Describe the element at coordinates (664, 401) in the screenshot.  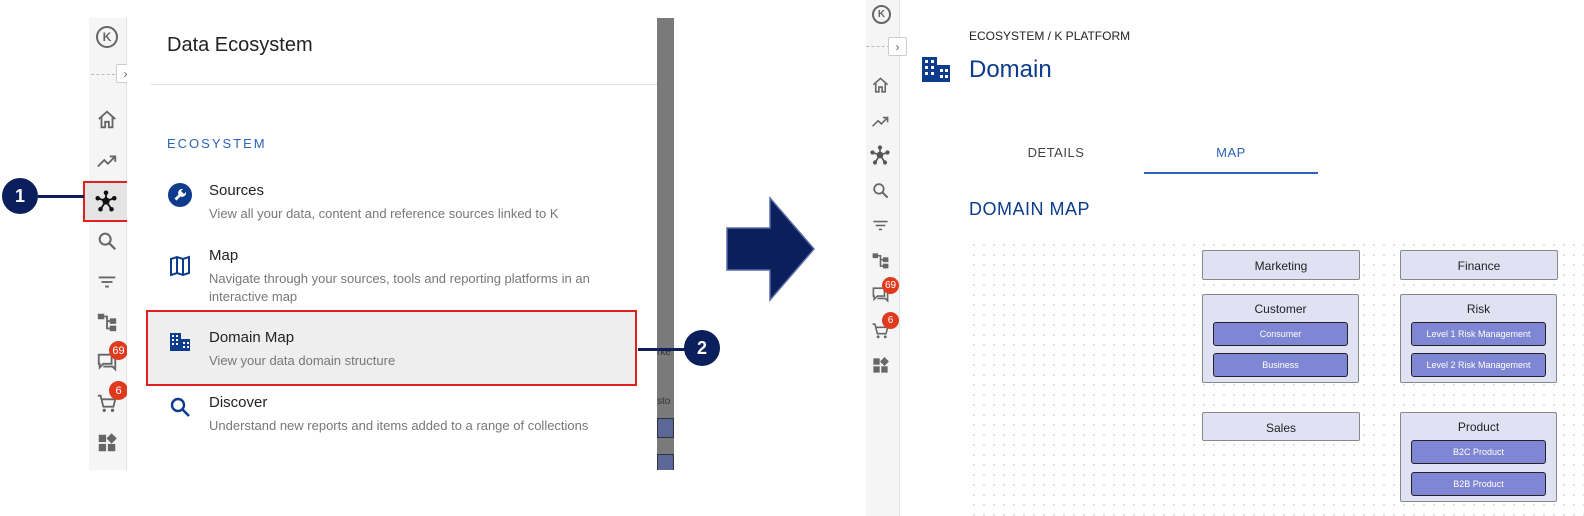
I see `peek-text: sto` at that location.